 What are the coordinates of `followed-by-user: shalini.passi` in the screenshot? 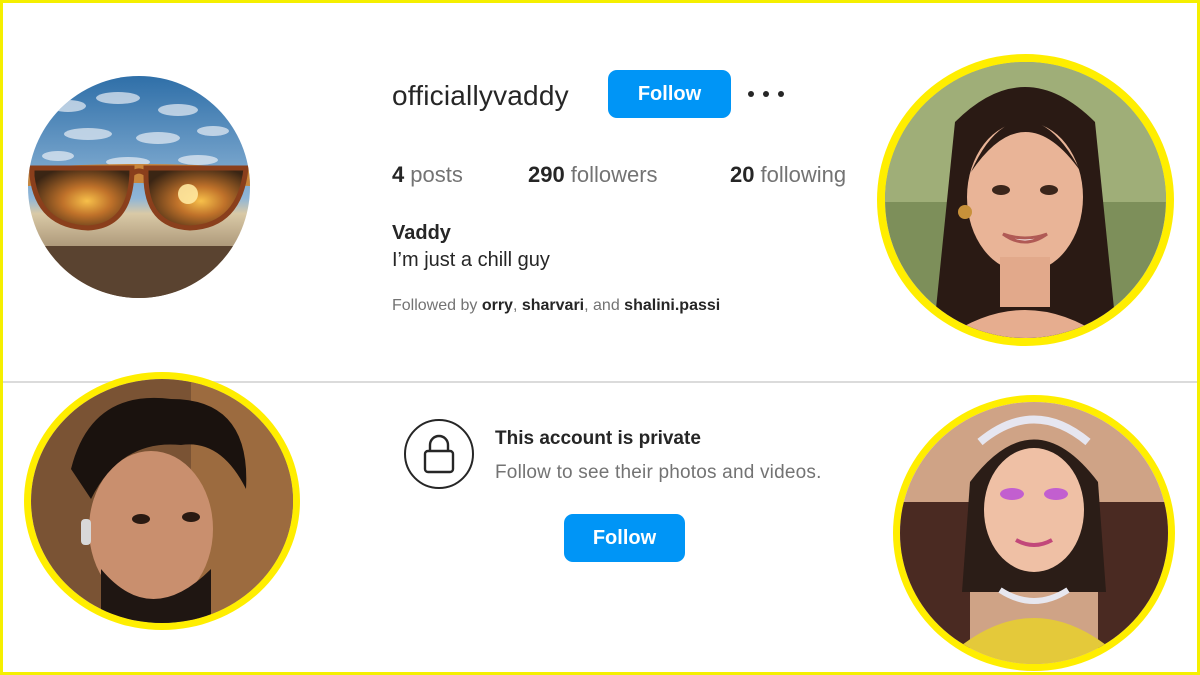 It's located at (672, 305).